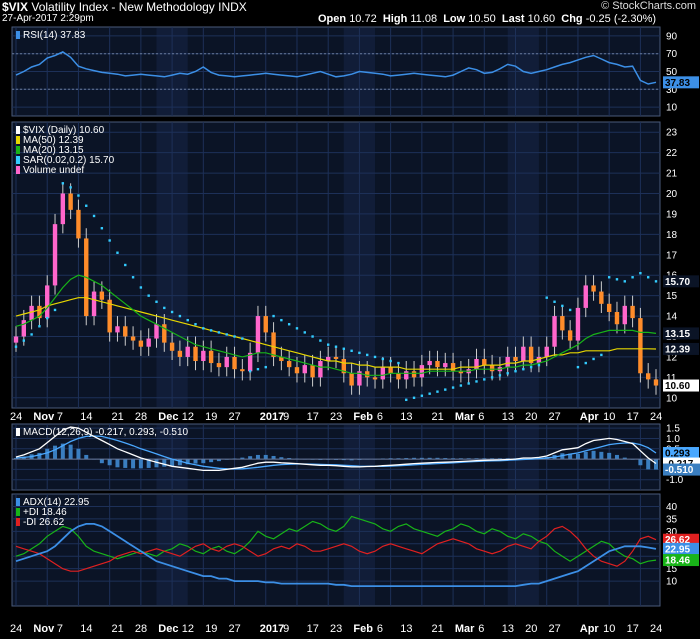 Image resolution: width=700 pixels, height=639 pixels. I want to click on x-axis-label: 2017, so click(272, 417).